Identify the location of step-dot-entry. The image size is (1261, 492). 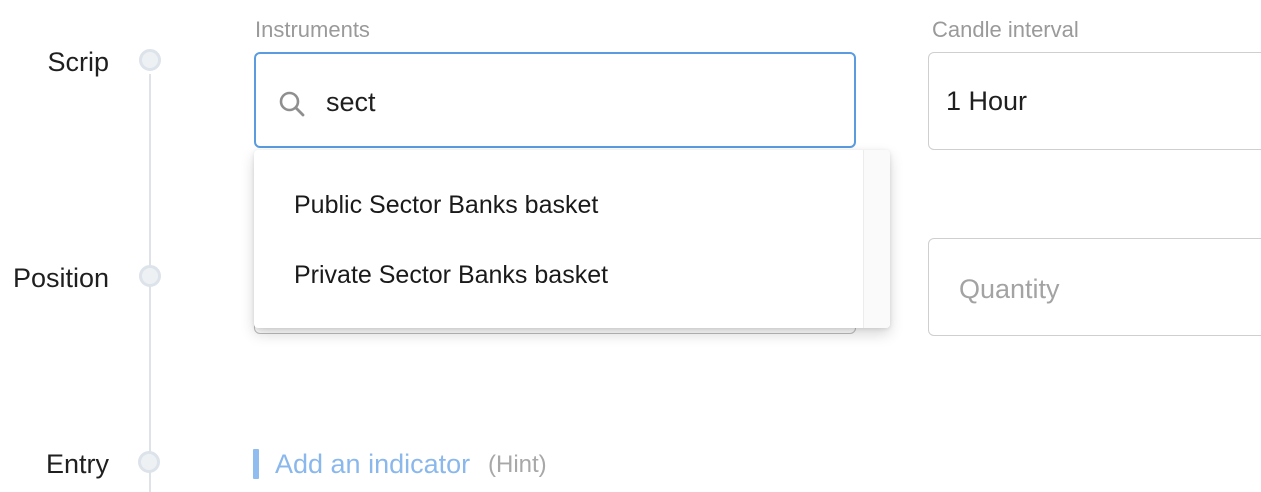
(149, 462).